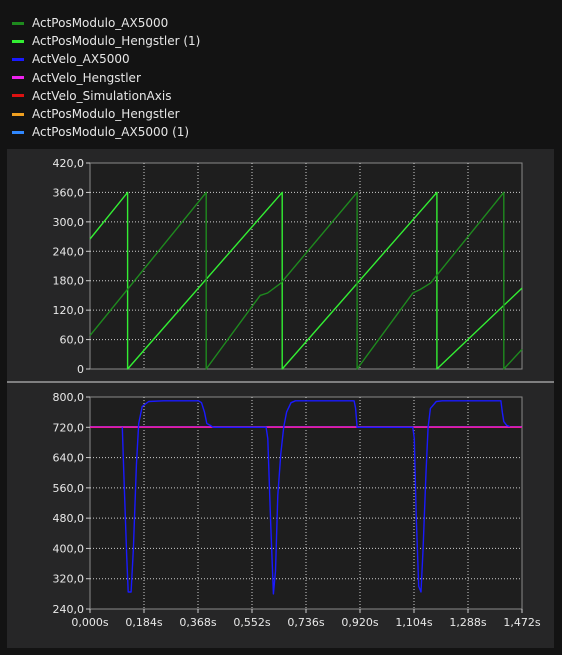  What do you see at coordinates (467, 622) in the screenshot?
I see `x-tick-label: 1,288s` at bounding box center [467, 622].